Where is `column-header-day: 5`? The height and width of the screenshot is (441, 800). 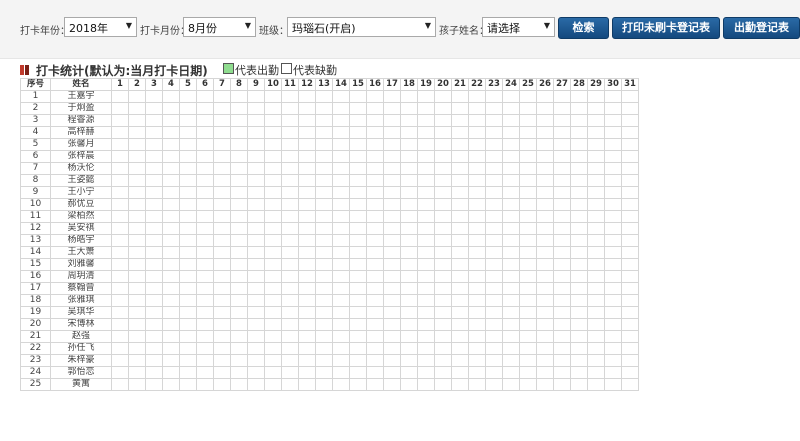
column-header-day: 5 is located at coordinates (188, 84).